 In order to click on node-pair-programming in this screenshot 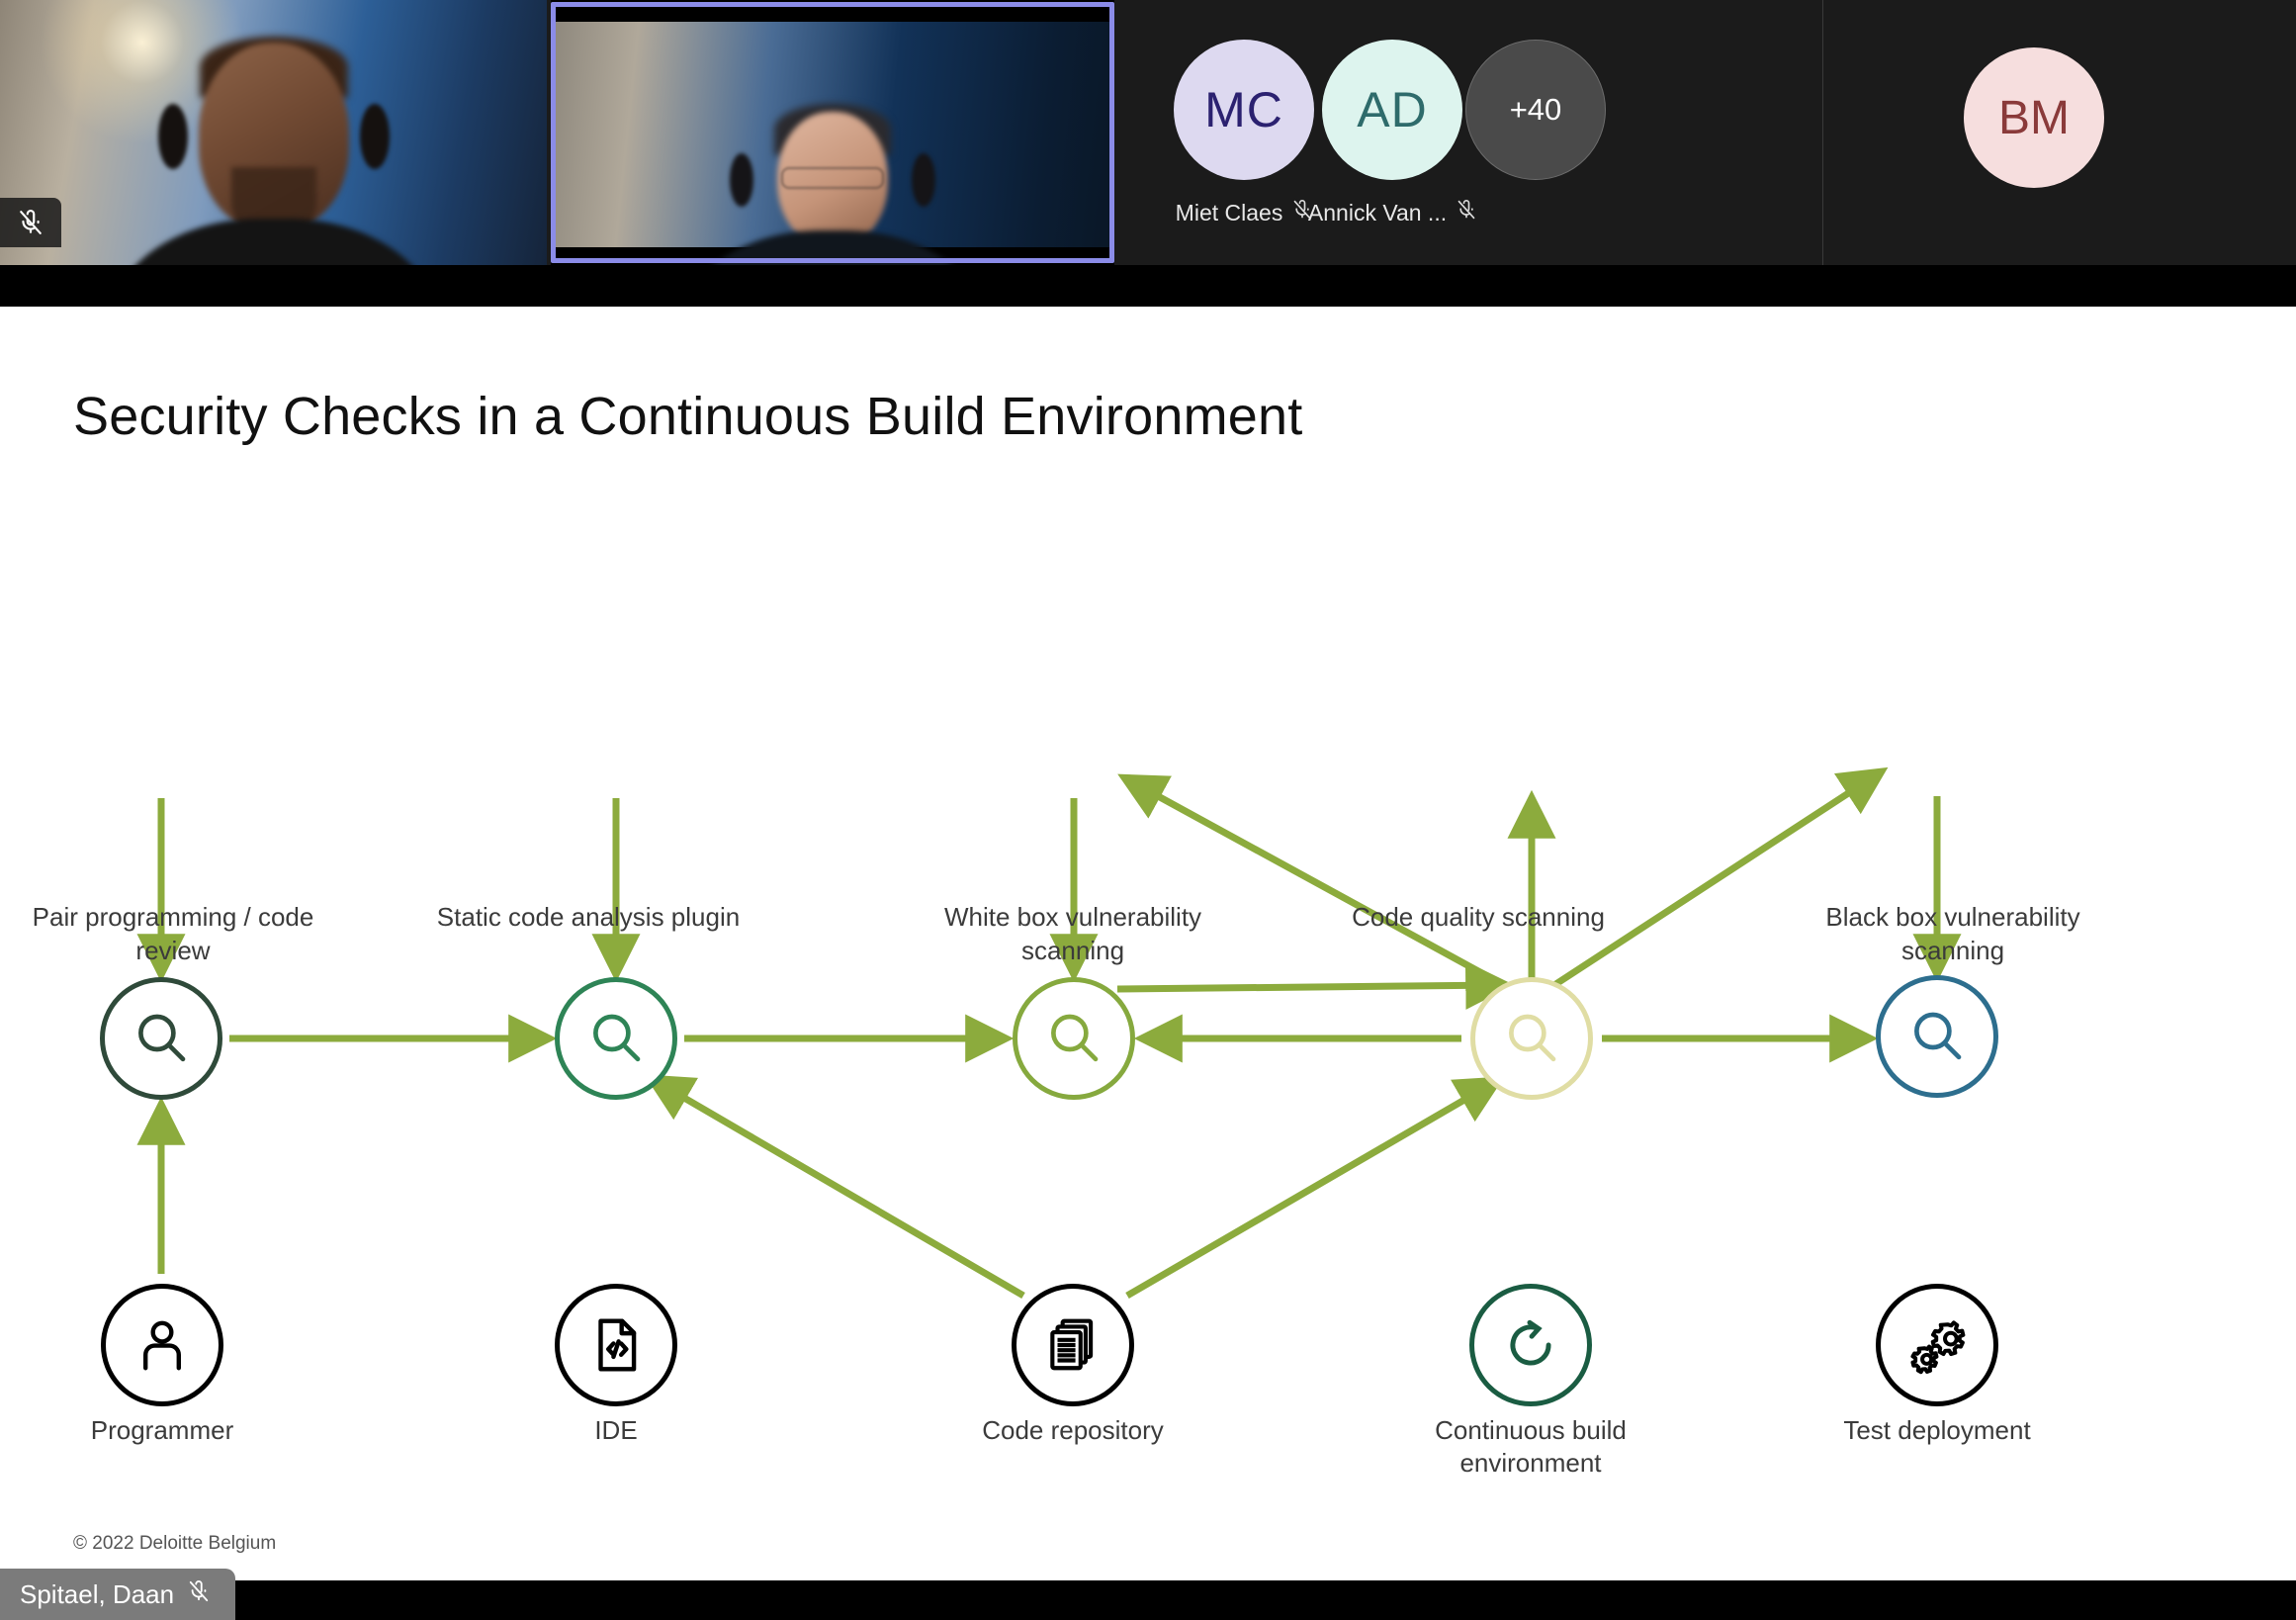, I will do `click(161, 1038)`.